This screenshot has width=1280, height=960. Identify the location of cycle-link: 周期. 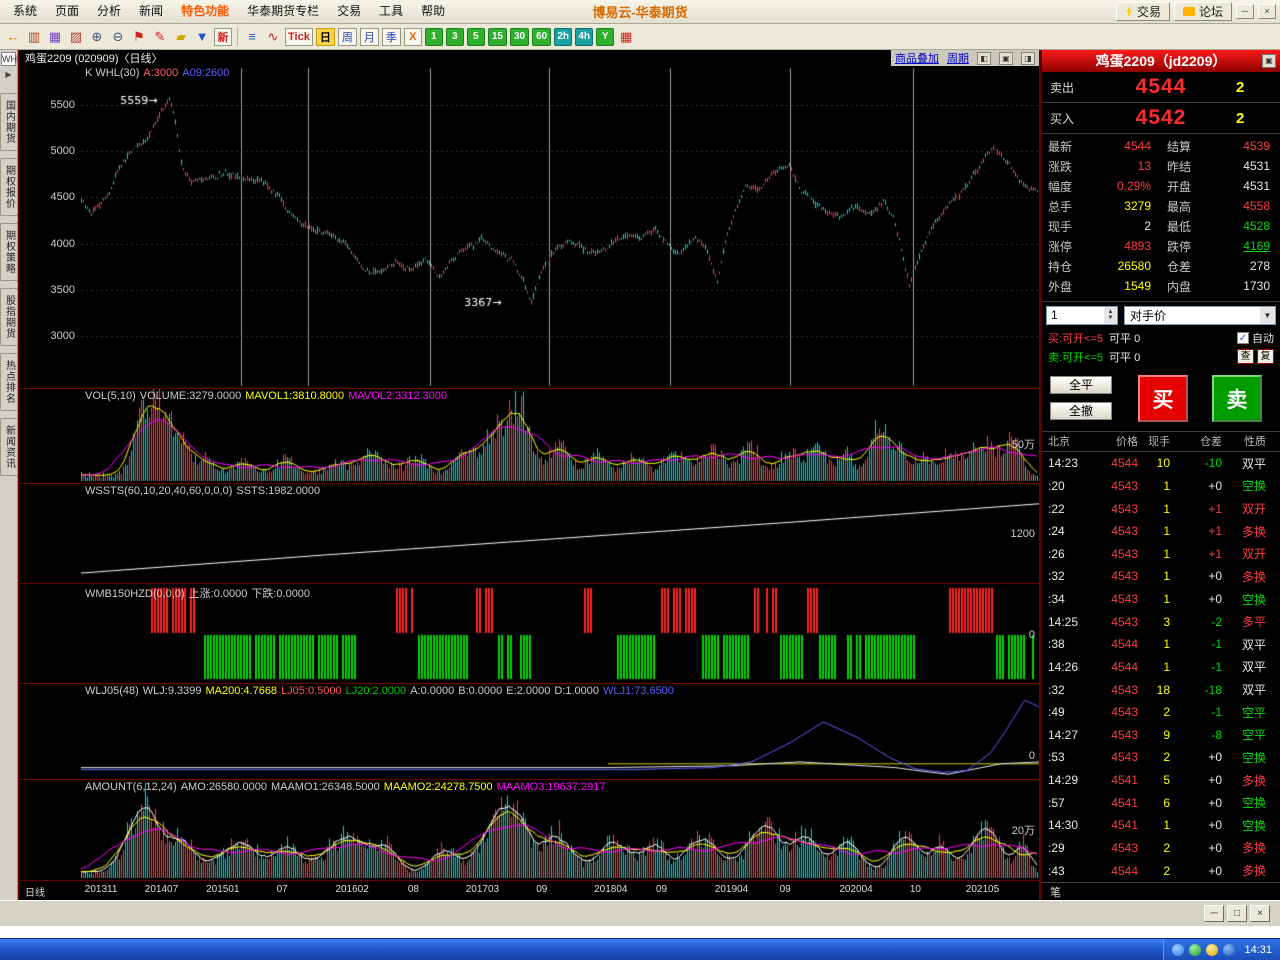
(958, 58).